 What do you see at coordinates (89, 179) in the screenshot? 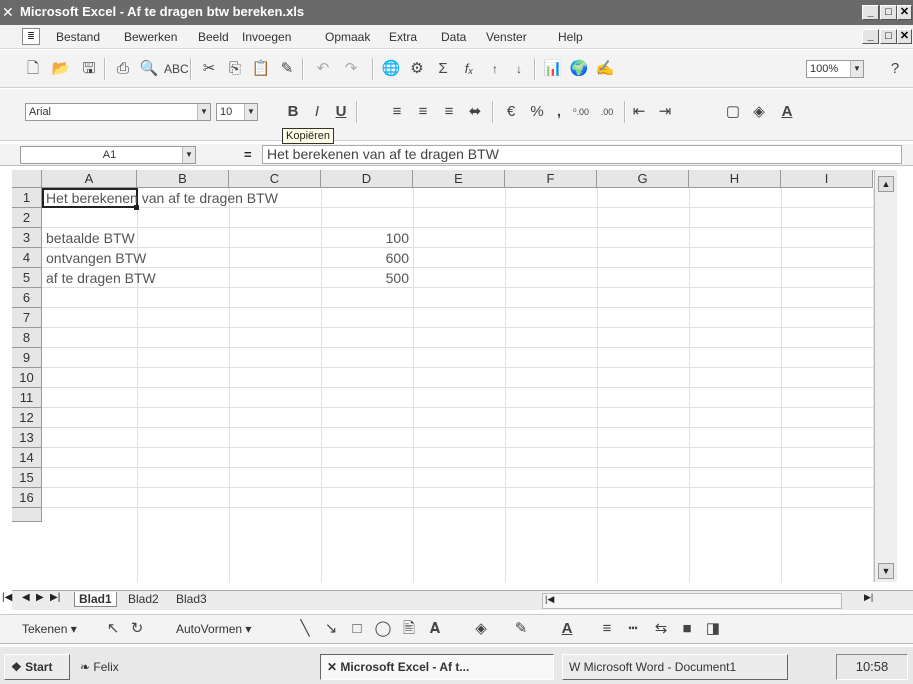
I see `column-header-a: A` at bounding box center [89, 179].